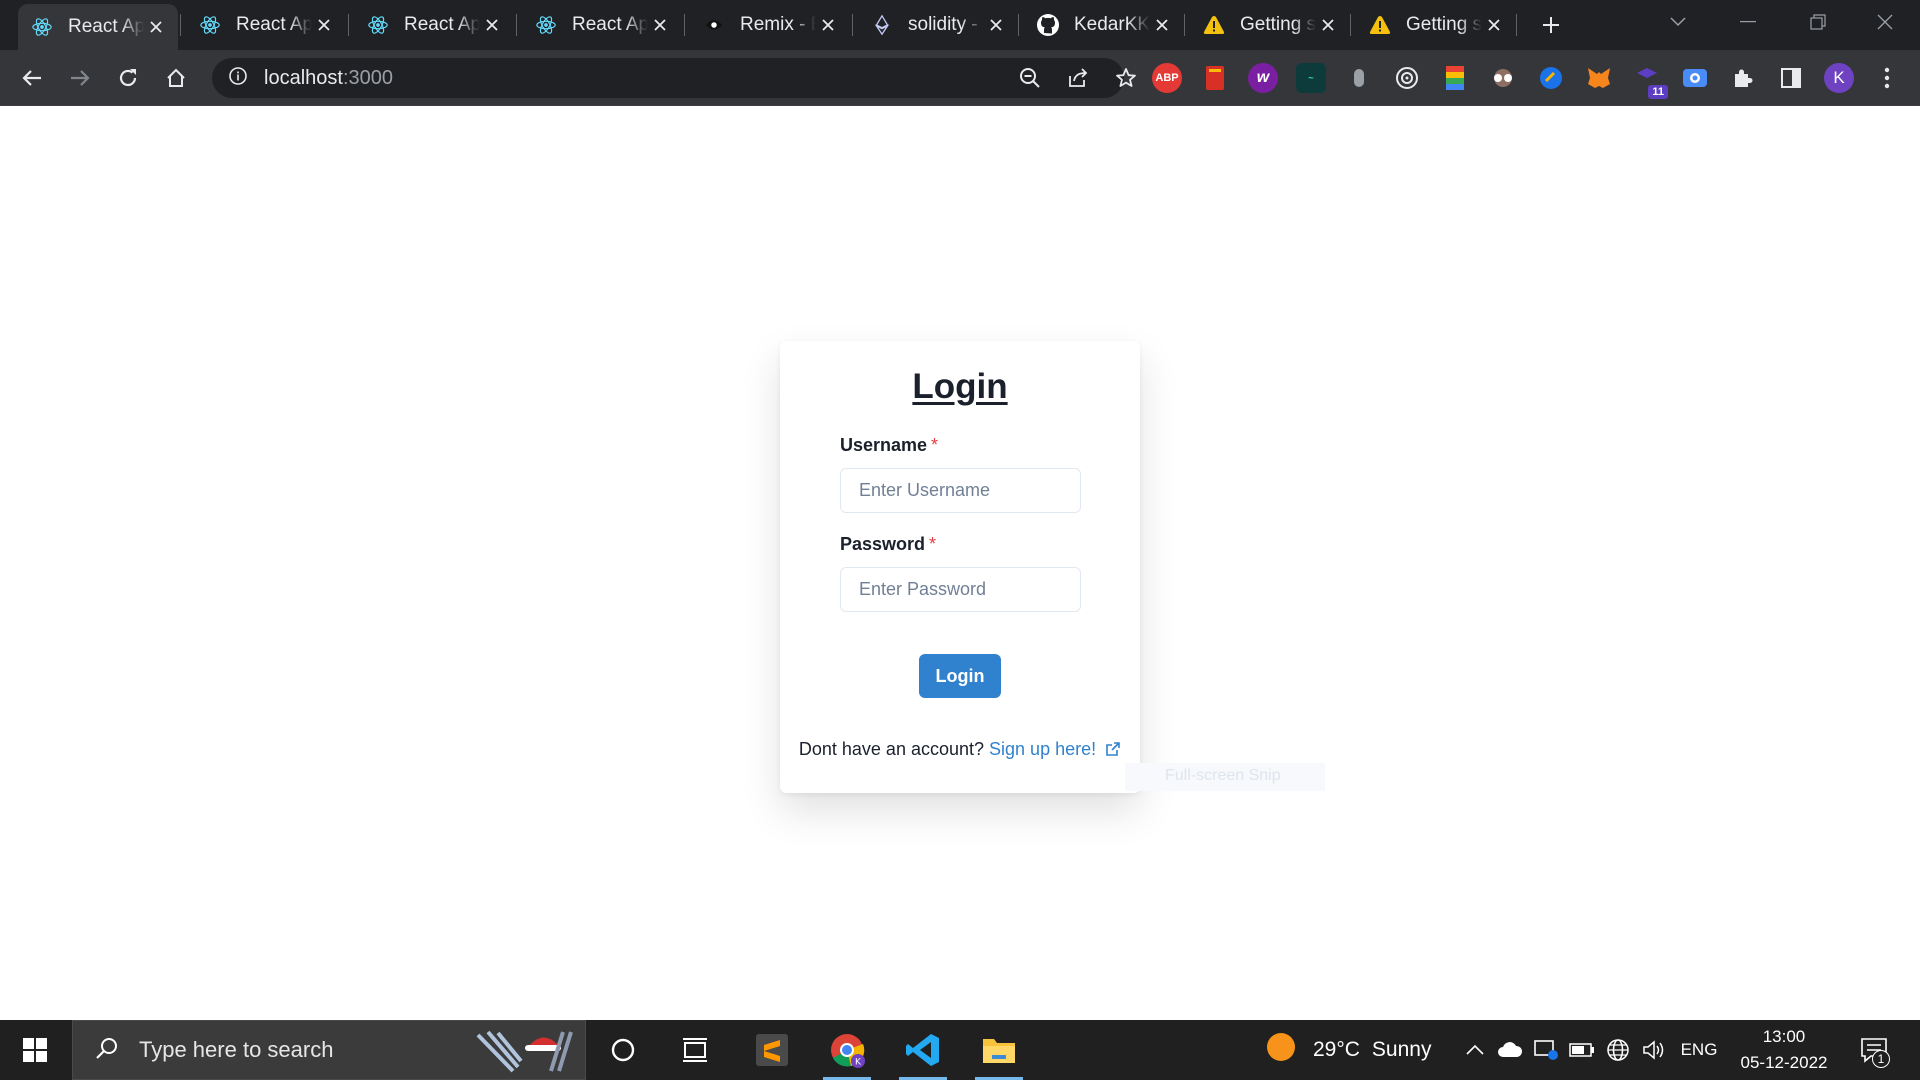 This screenshot has width=1920, height=1080. What do you see at coordinates (882, 25) in the screenshot?
I see `ethereum-icon` at bounding box center [882, 25].